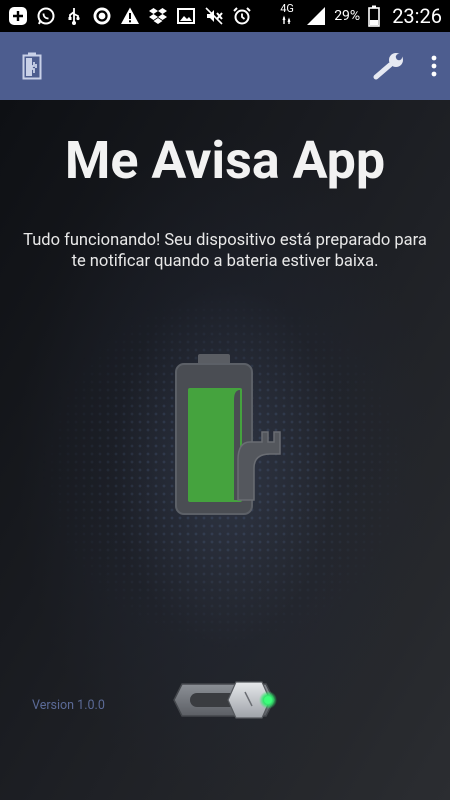 The width and height of the screenshot is (450, 800). Describe the element at coordinates (186, 16) in the screenshot. I see `image-icon` at that location.